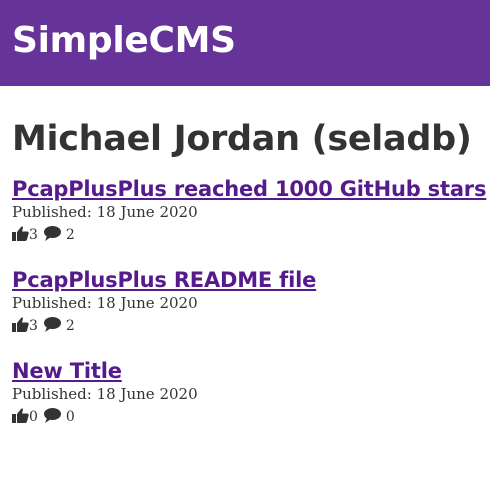 This screenshot has height=482, width=490. What do you see at coordinates (249, 189) in the screenshot?
I see `post-title-link: PcapPlusPlus reached 1000 GitHub stars` at bounding box center [249, 189].